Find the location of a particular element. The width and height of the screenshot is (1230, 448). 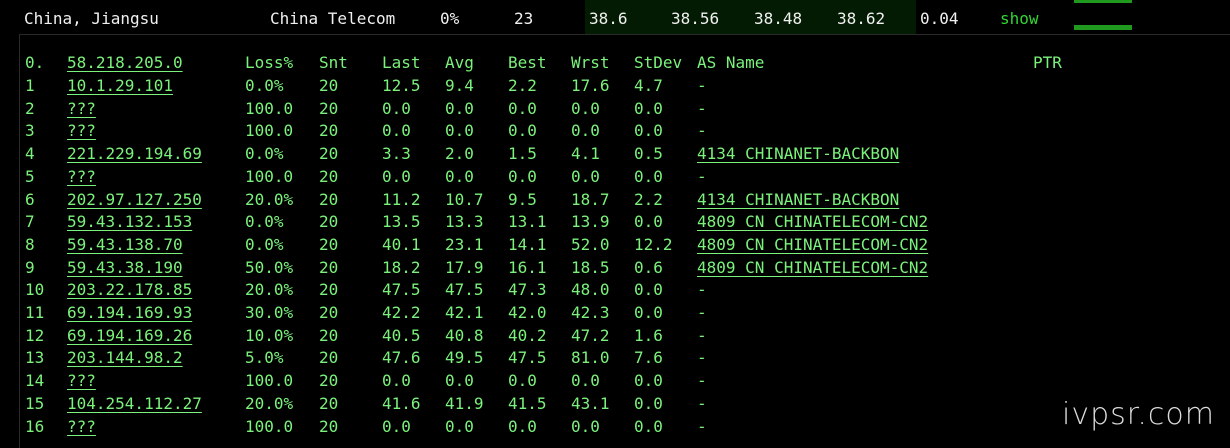

hop-wrst: 48.0 is located at coordinates (590, 290).